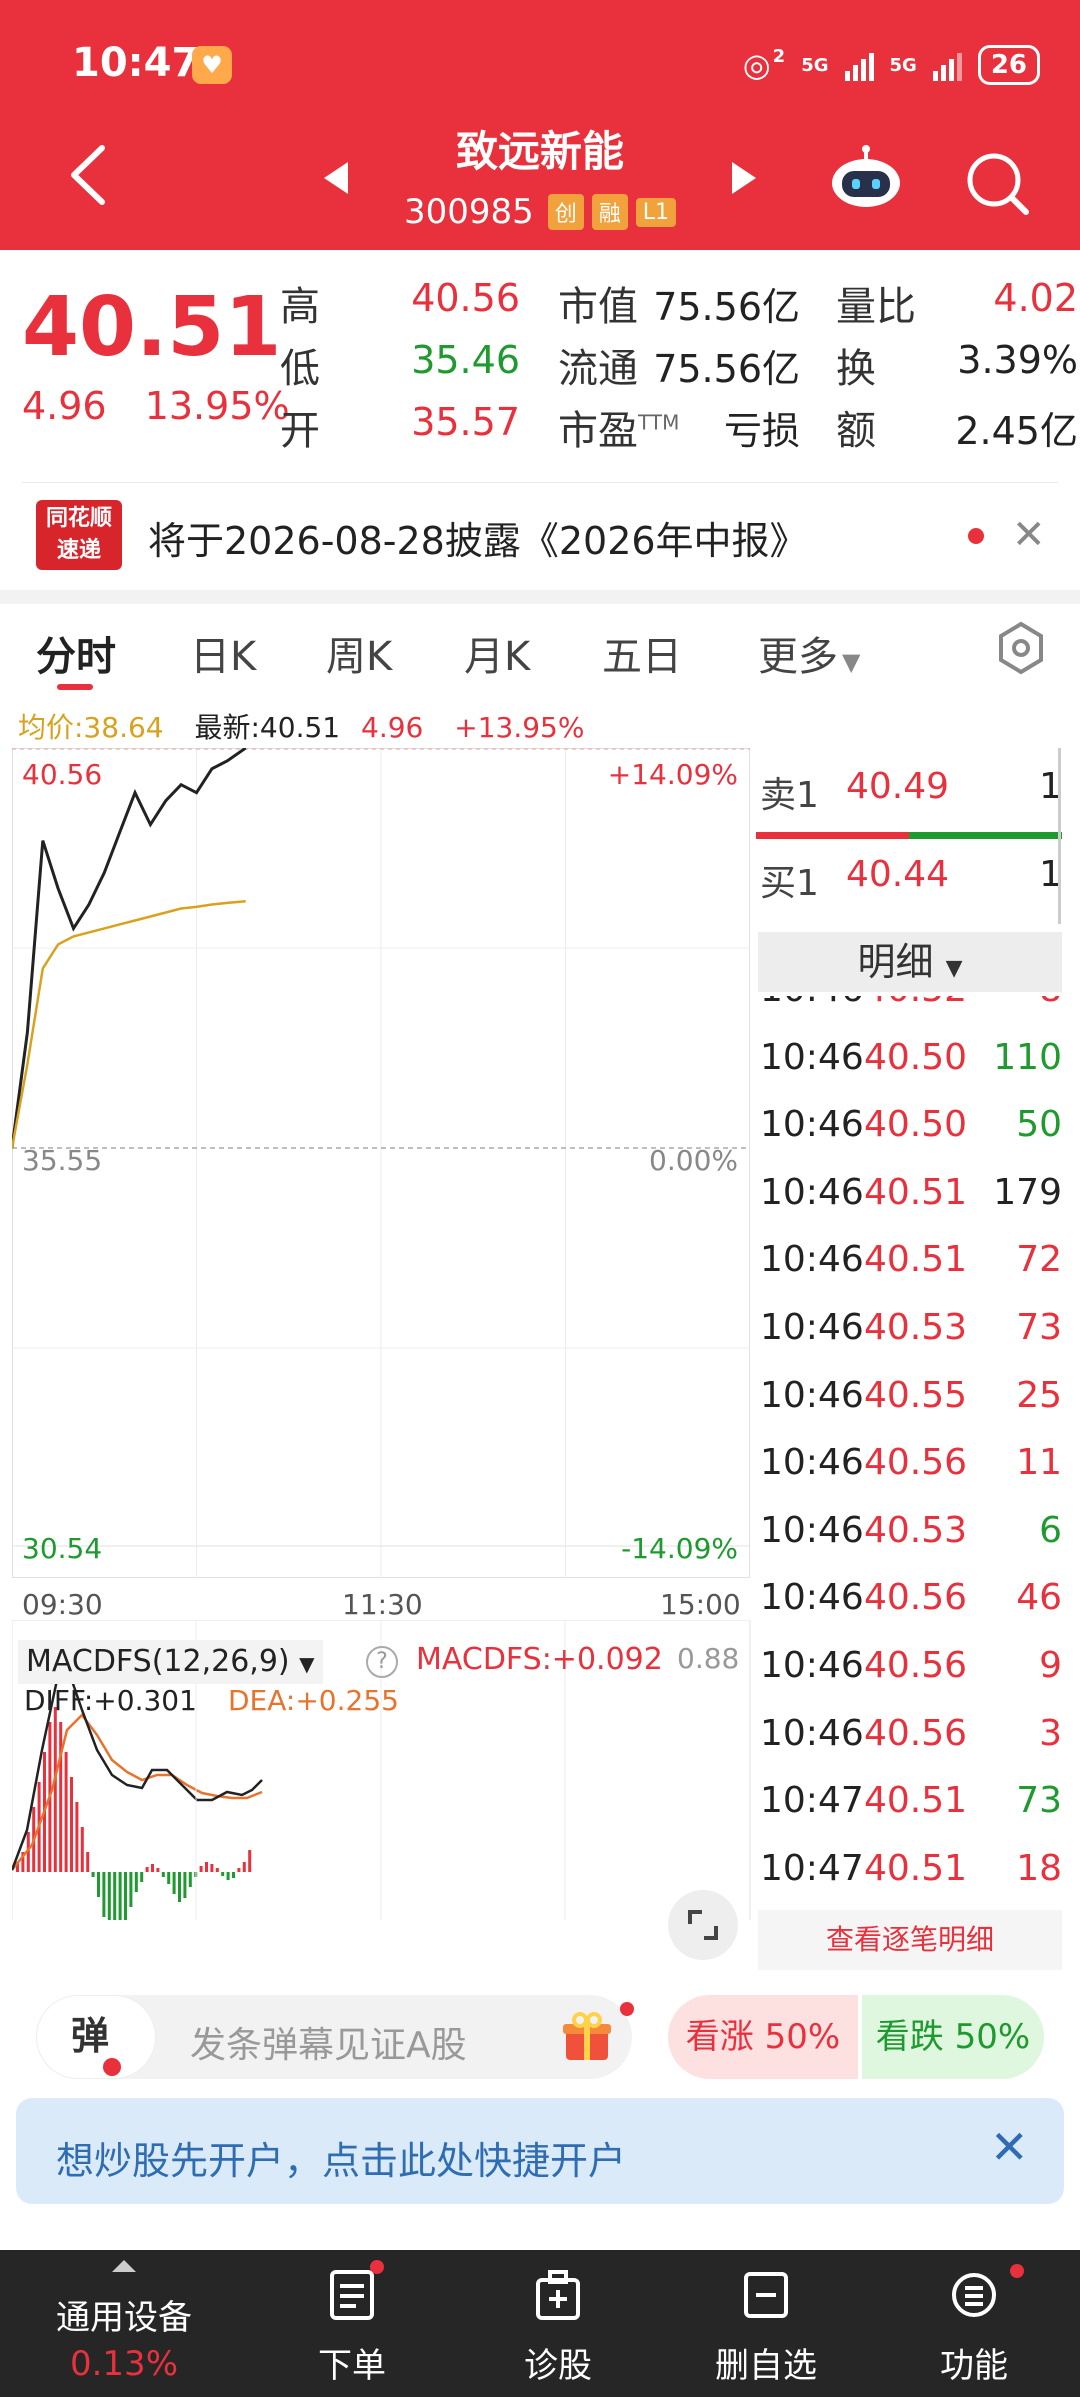 The width and height of the screenshot is (1080, 2397). I want to click on nav-industry-label: 通用设备, so click(124, 2318).